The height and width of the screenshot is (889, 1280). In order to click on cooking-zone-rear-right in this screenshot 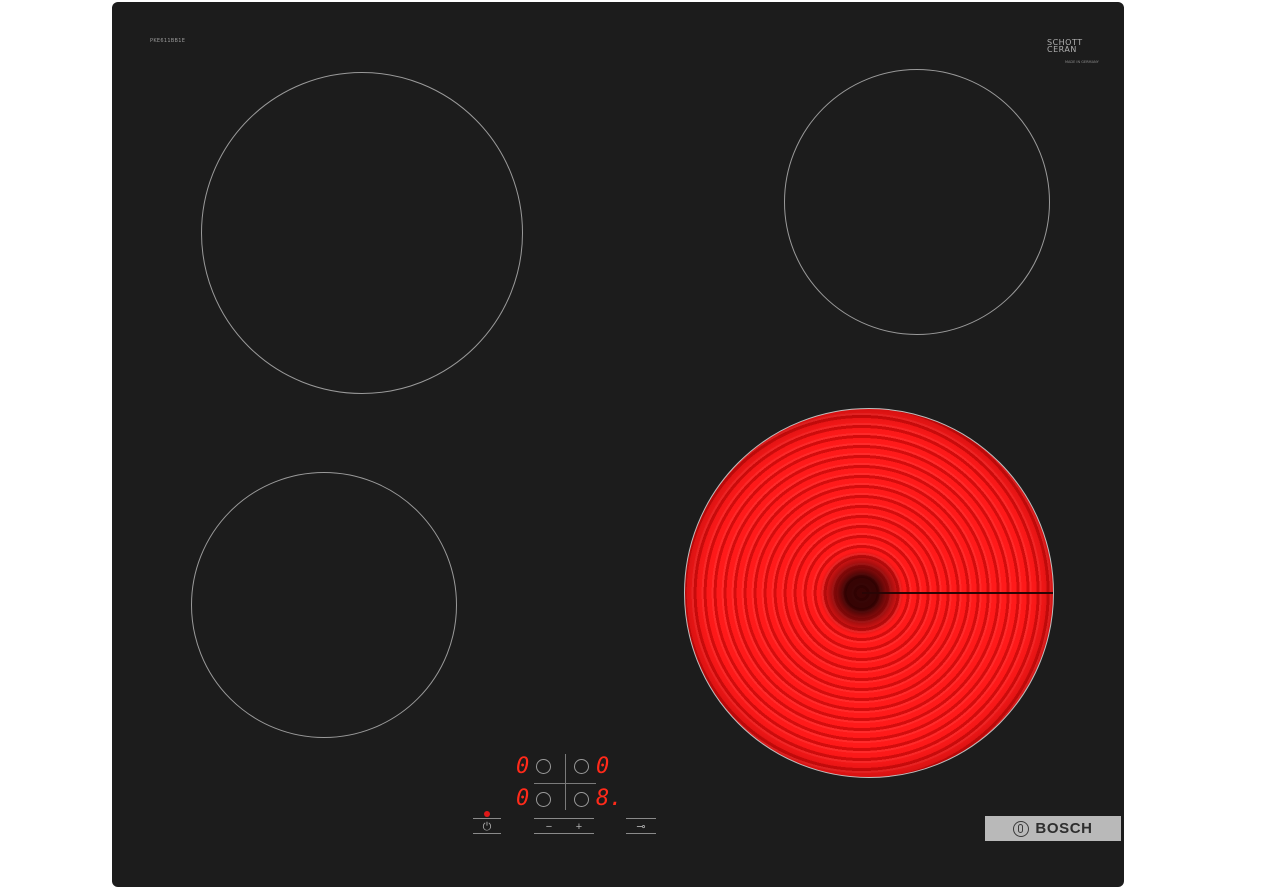, I will do `click(917, 202)`.